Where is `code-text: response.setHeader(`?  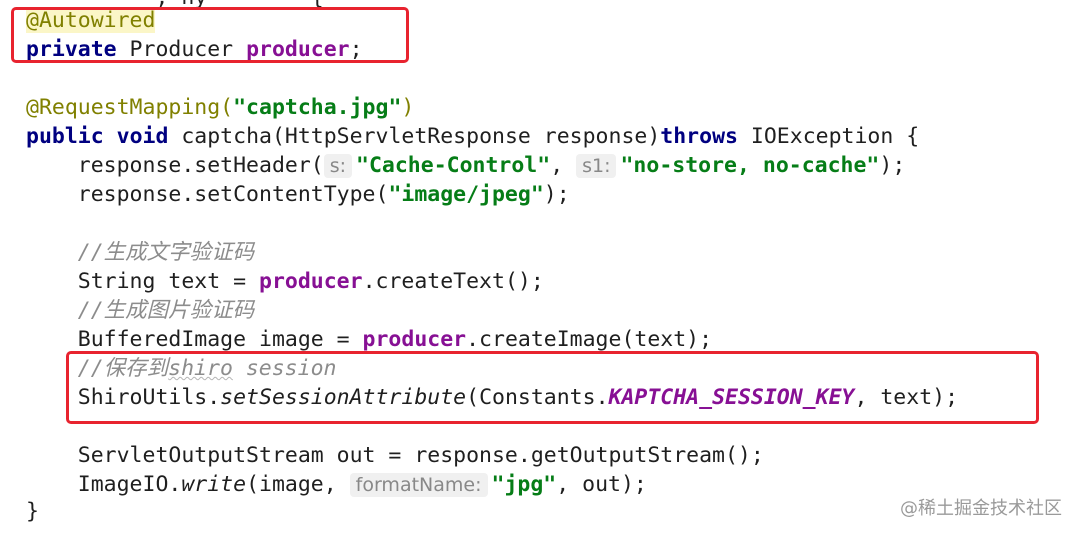
code-text: response.setHeader( is located at coordinates (175, 165).